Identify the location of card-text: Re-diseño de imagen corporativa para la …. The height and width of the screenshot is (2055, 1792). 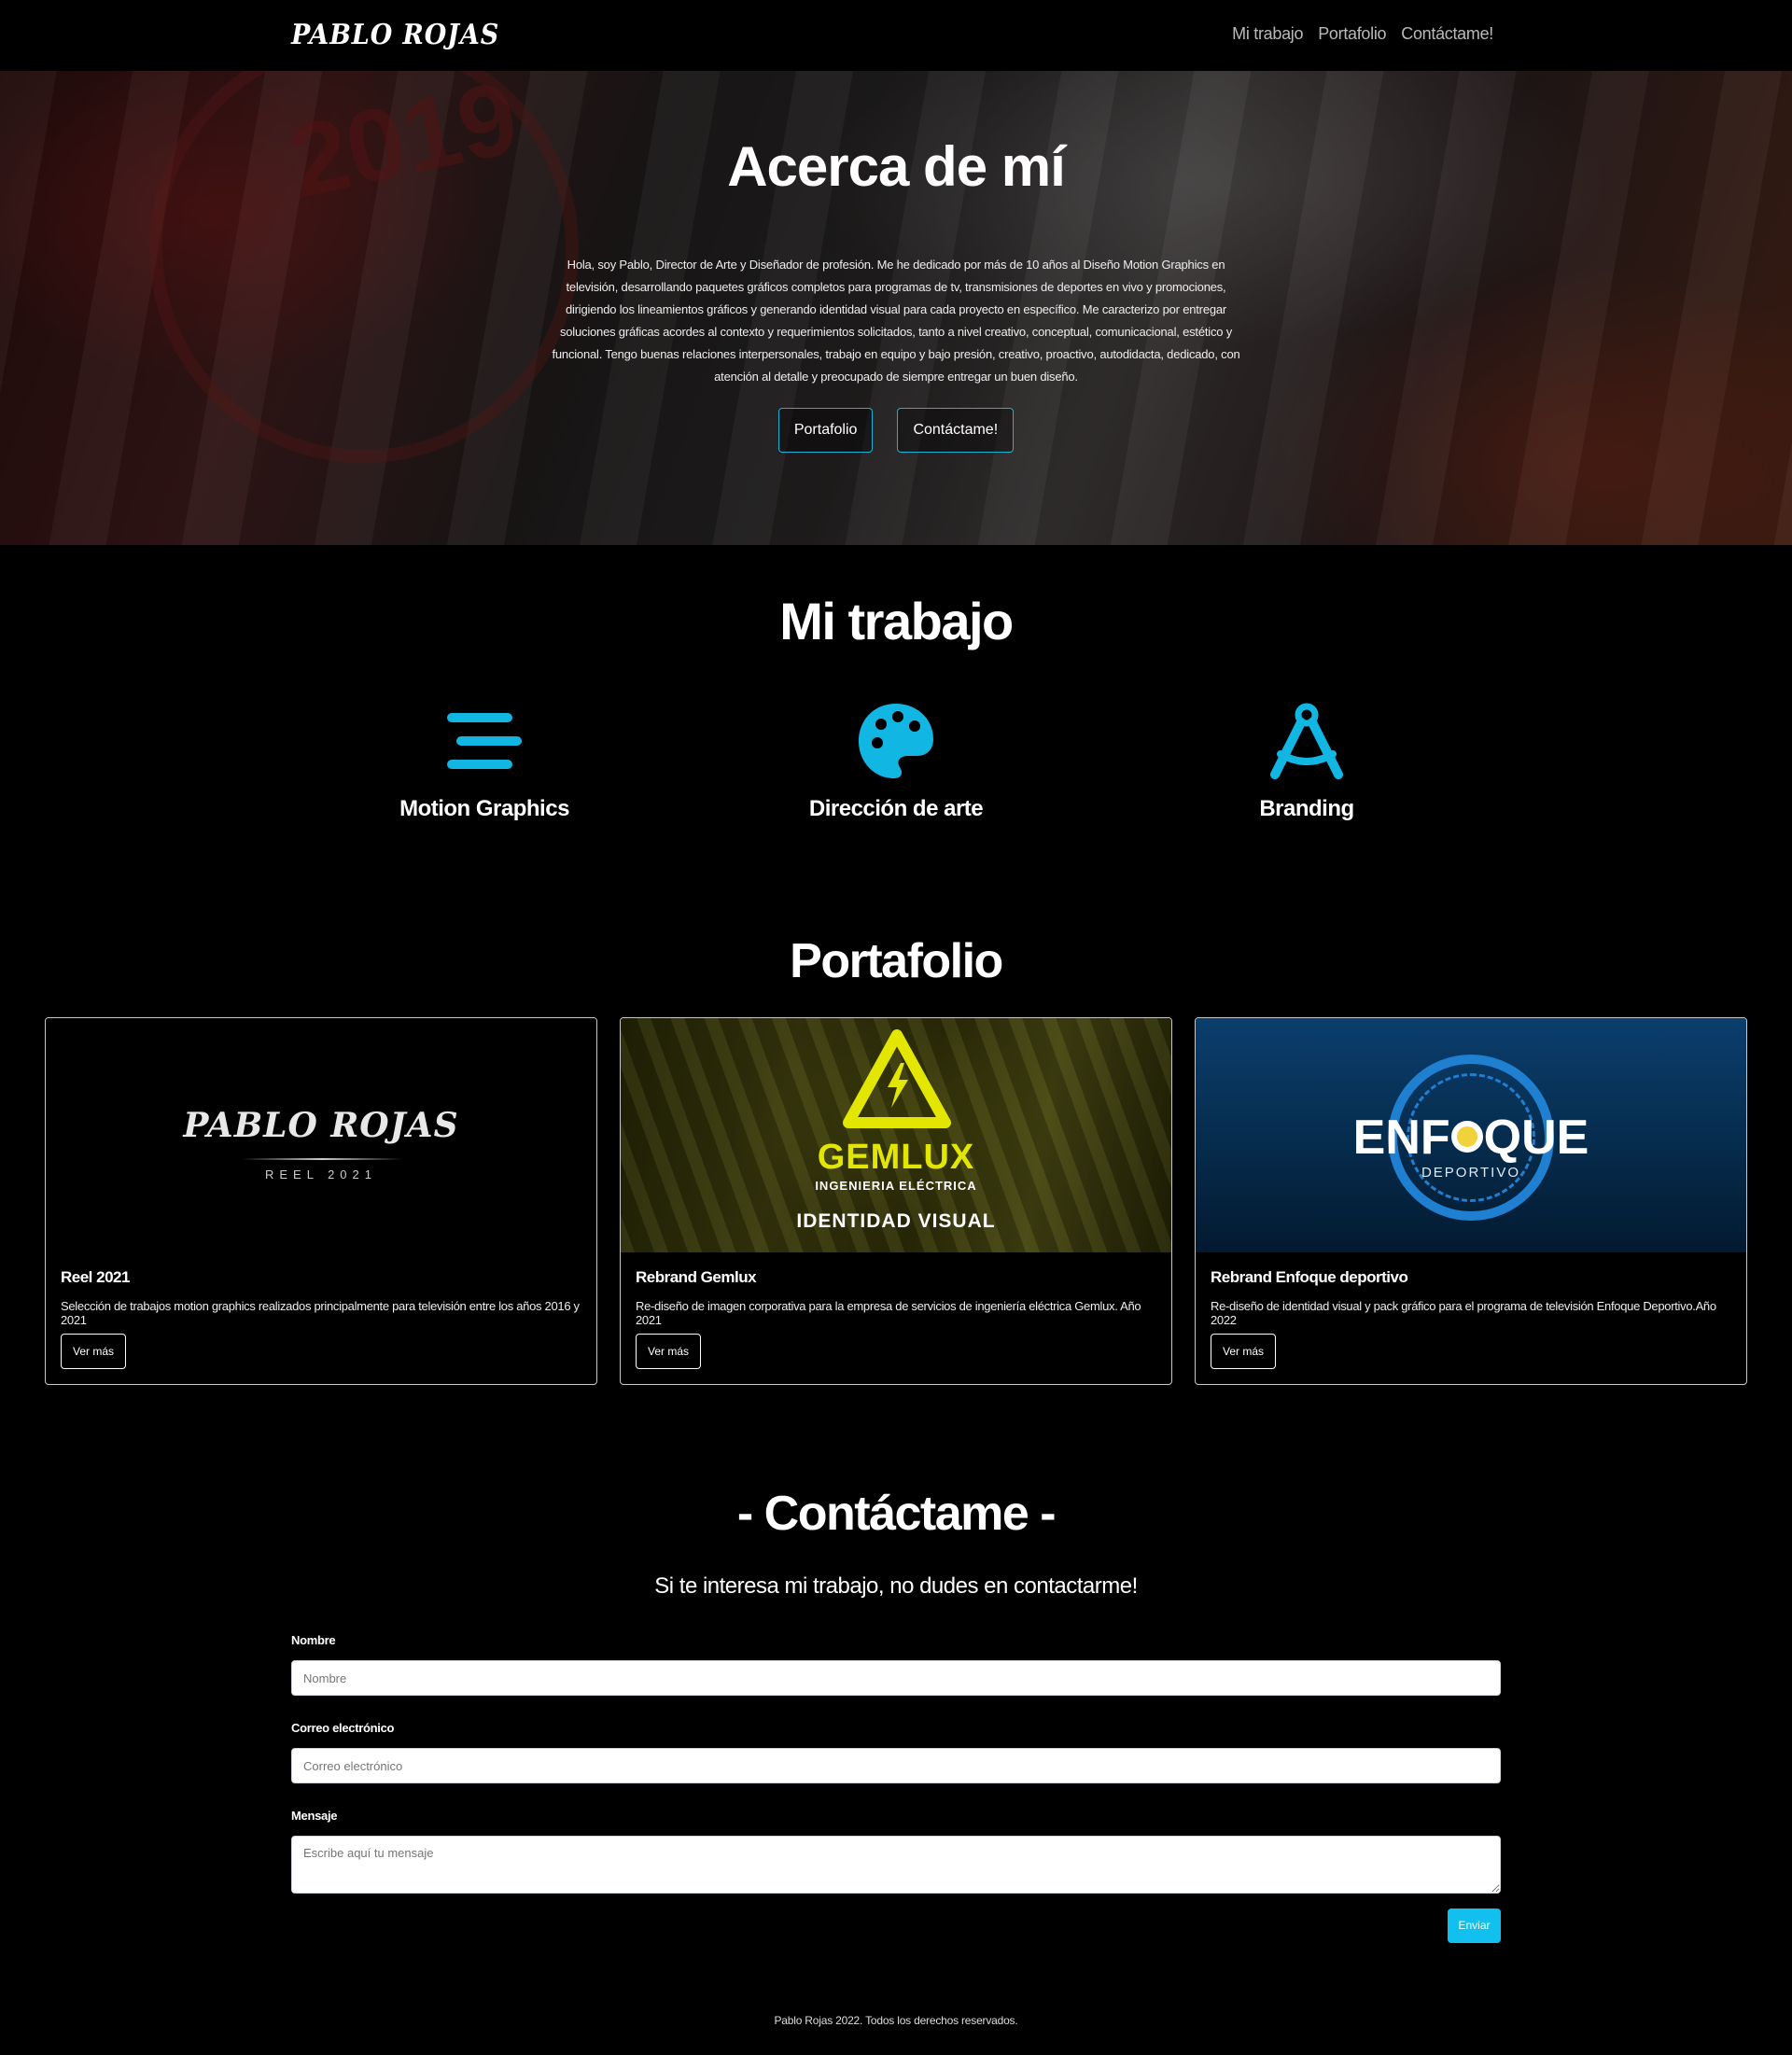
(888, 1313).